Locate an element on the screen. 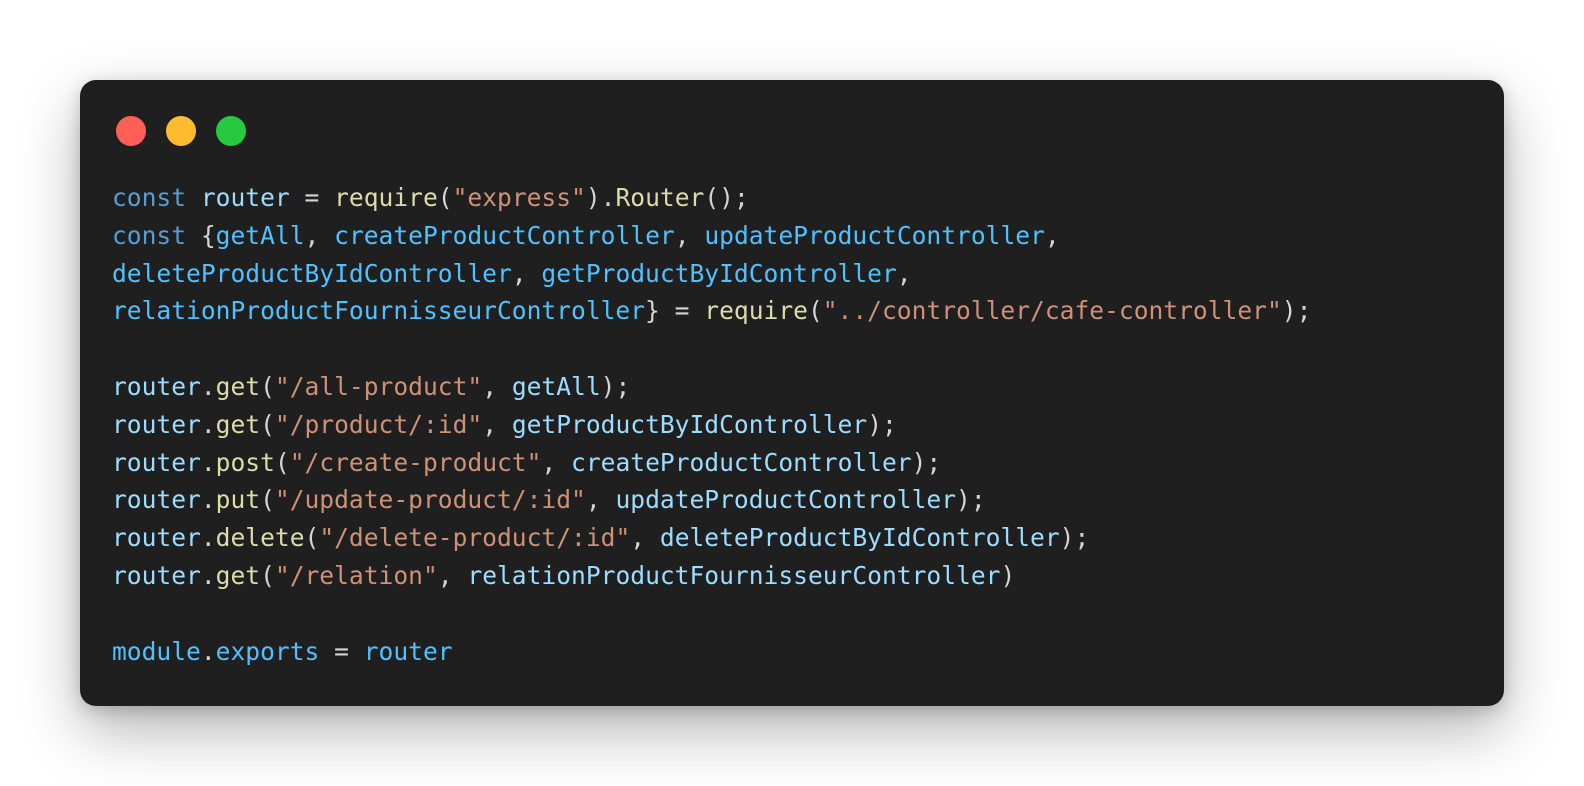  minimize-icon is located at coordinates (181, 131).